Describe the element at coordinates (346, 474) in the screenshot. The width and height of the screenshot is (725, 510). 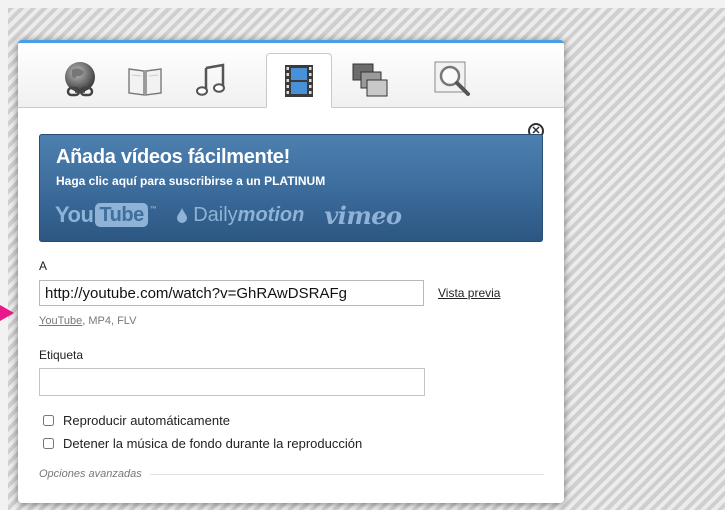
I see `divider` at that location.